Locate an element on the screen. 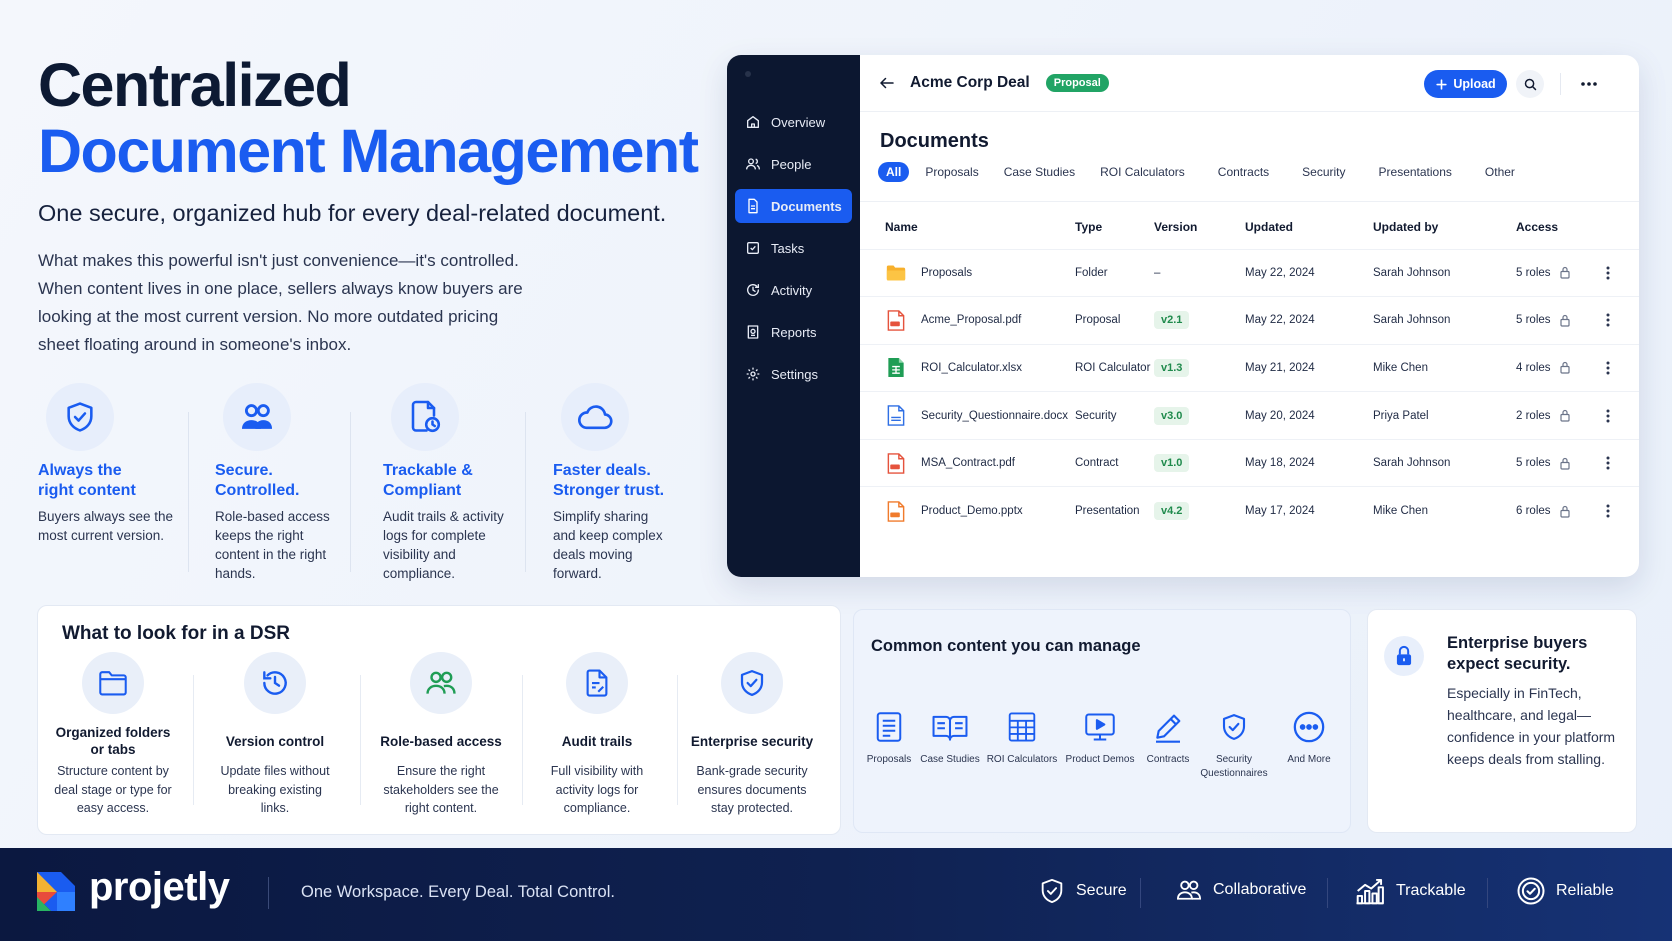 This screenshot has height=941, width=1672. column-header: Version is located at coordinates (1199, 227).